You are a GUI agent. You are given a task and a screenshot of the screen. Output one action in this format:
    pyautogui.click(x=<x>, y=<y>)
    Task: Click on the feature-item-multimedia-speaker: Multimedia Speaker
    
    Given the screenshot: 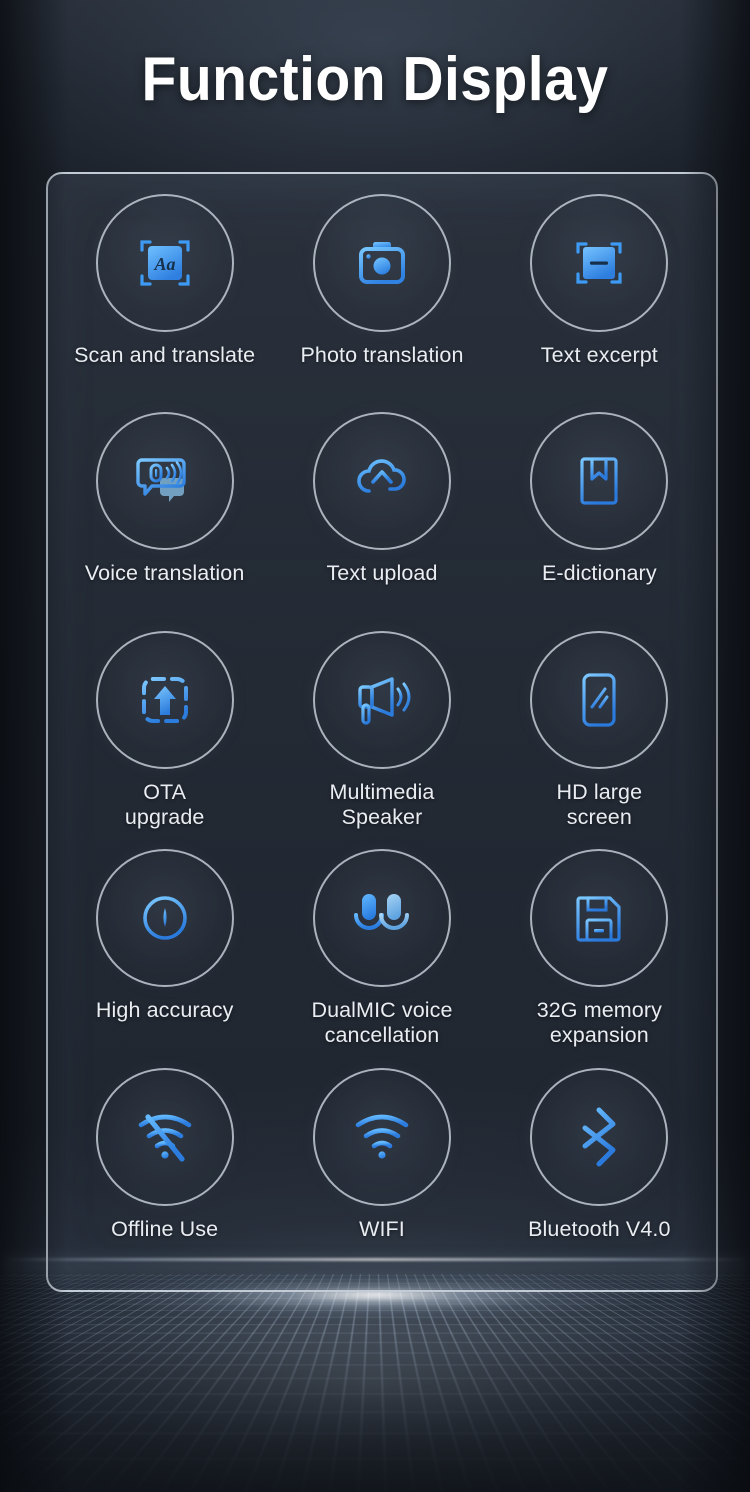 What is the action you would take?
    pyautogui.click(x=381, y=734)
    